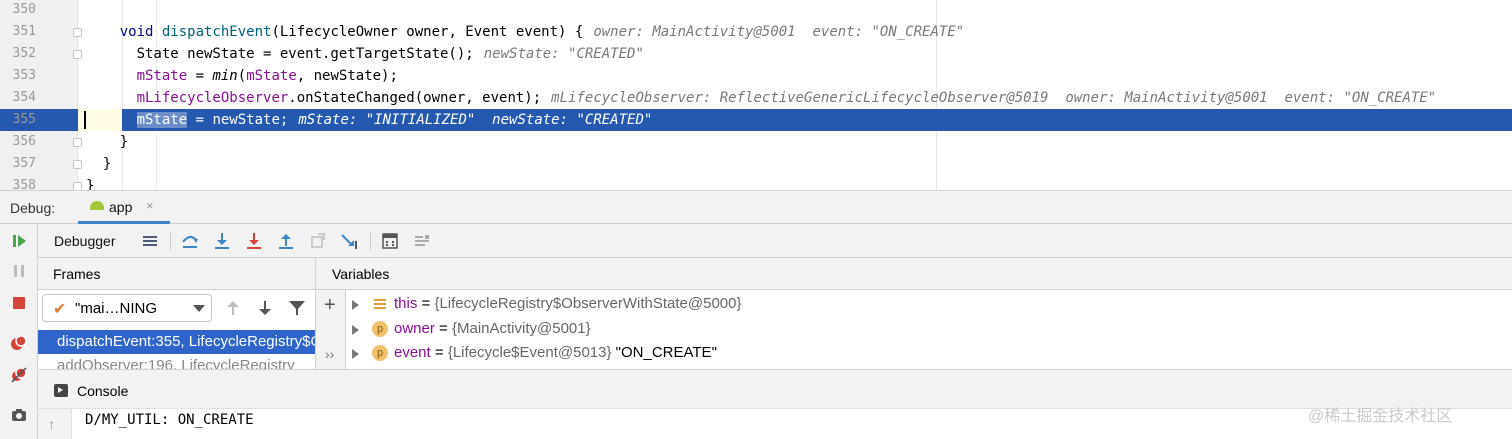 Image resolution: width=1512 pixels, height=439 pixels. What do you see at coordinates (19, 303) in the screenshot?
I see `stop-icon` at bounding box center [19, 303].